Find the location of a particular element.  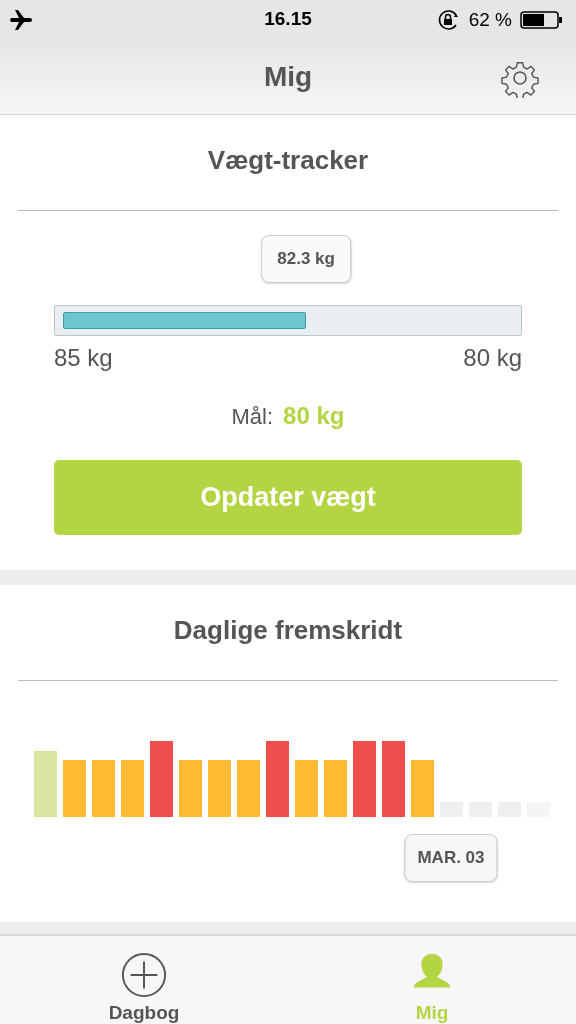

battery-icon is located at coordinates (541, 20).